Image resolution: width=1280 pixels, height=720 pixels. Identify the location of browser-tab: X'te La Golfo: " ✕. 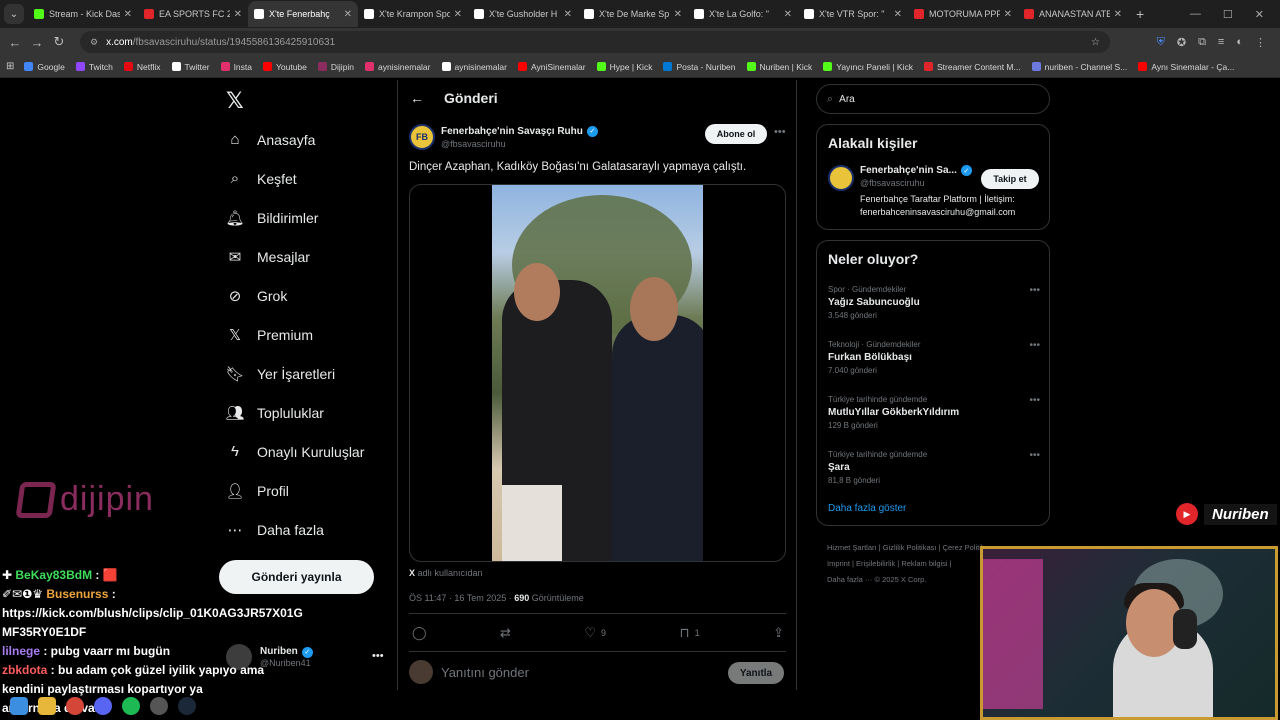
(743, 14).